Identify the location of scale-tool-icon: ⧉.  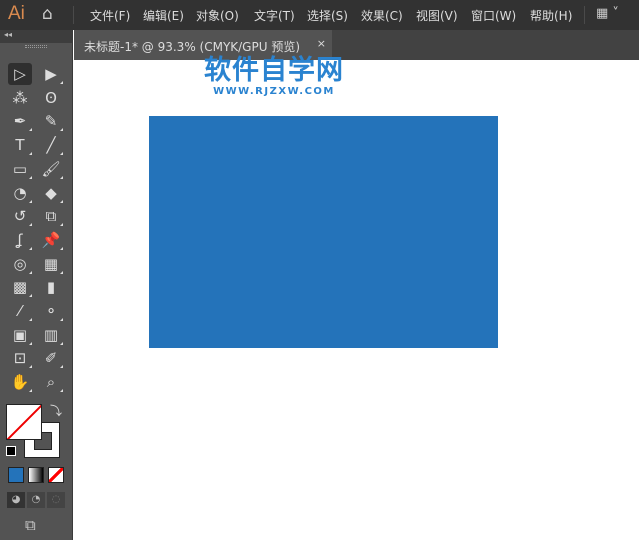
(51, 216).